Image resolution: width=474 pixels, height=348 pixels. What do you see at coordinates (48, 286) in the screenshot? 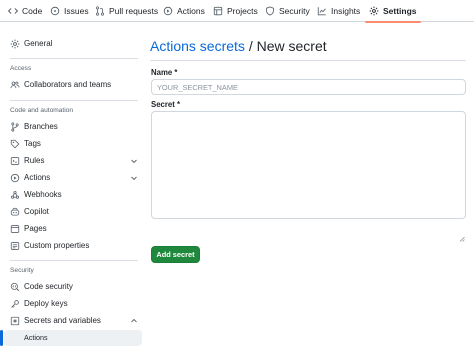
I see `sidebar-item-label: Code security` at bounding box center [48, 286].